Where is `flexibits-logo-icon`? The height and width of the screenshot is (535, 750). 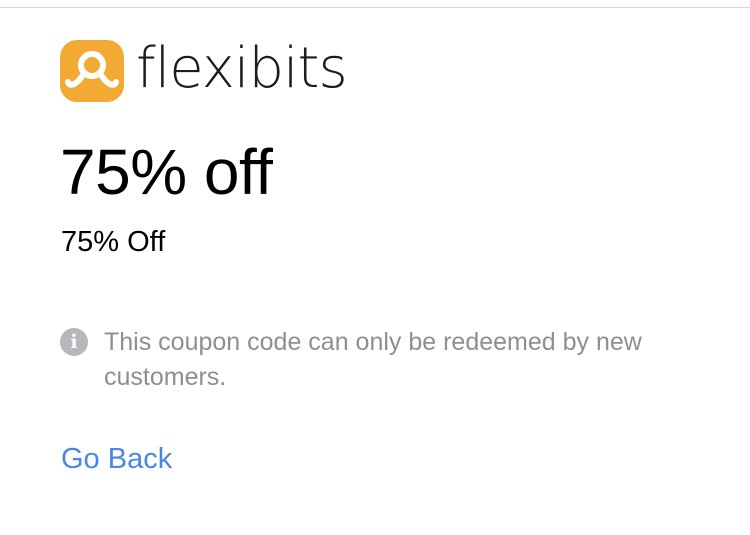 flexibits-logo-icon is located at coordinates (92, 71).